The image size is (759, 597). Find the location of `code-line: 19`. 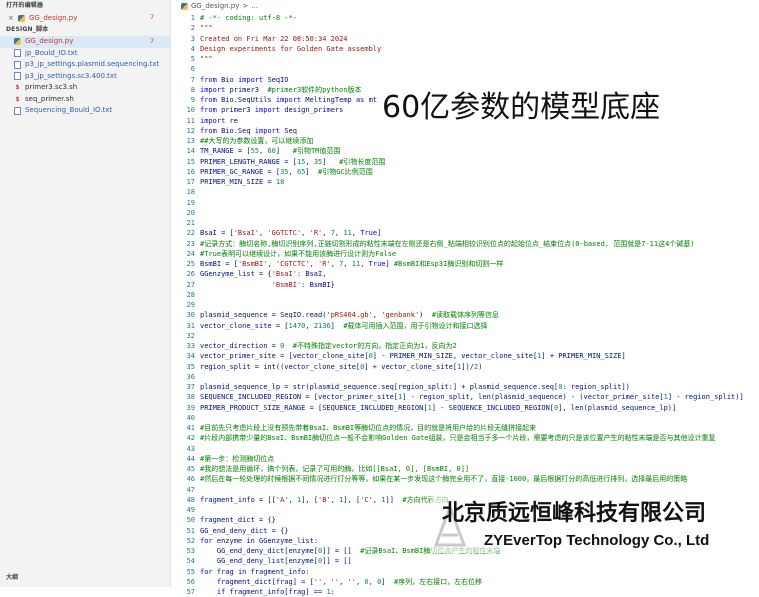

code-line: 19 is located at coordinates (465, 203).